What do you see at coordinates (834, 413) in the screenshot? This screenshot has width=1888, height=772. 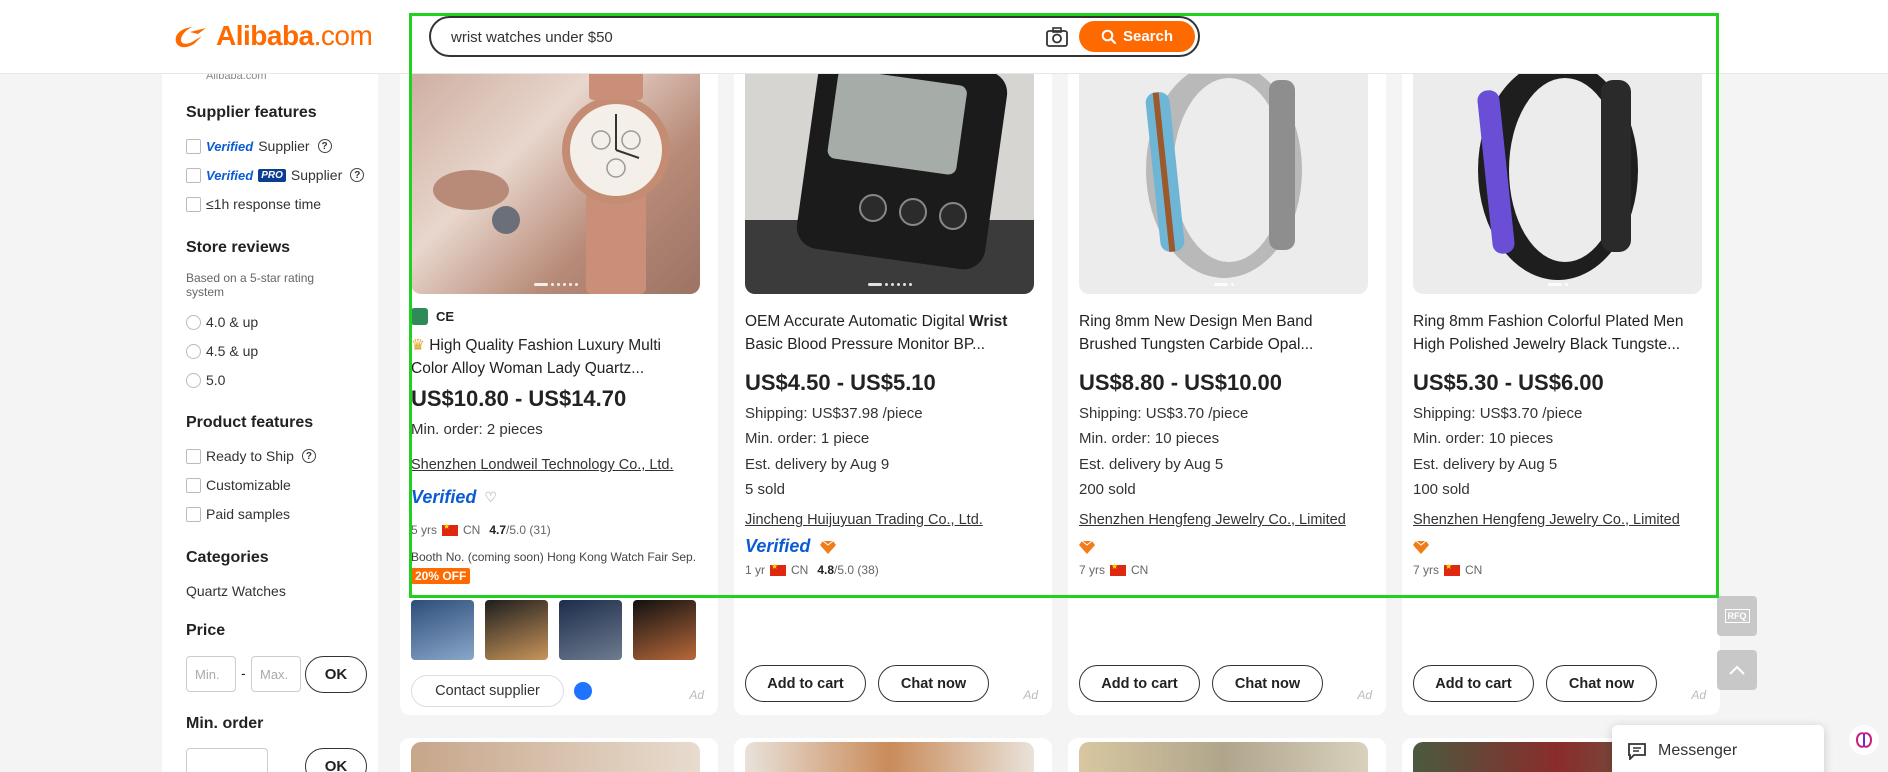 I see `shipping-cost: Shipping: US$37.98 /piece` at bounding box center [834, 413].